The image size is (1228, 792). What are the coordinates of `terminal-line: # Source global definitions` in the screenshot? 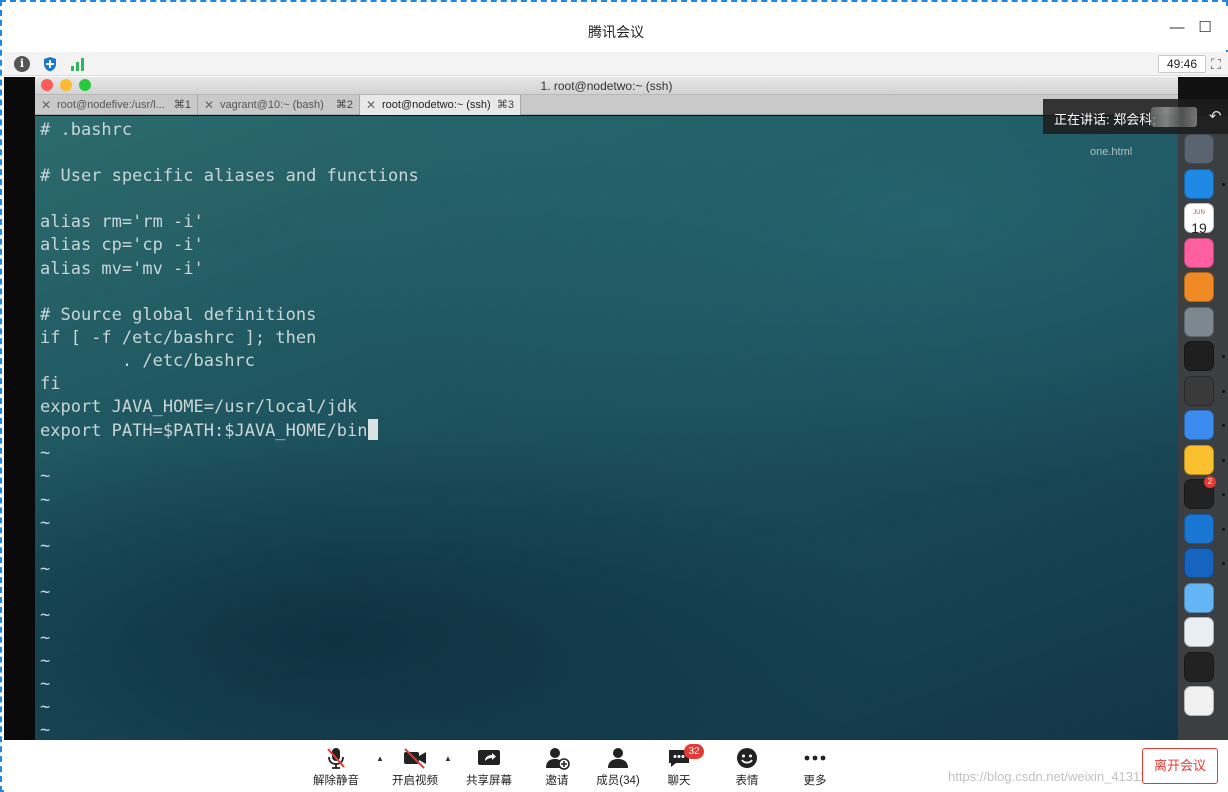 It's located at (178, 314).